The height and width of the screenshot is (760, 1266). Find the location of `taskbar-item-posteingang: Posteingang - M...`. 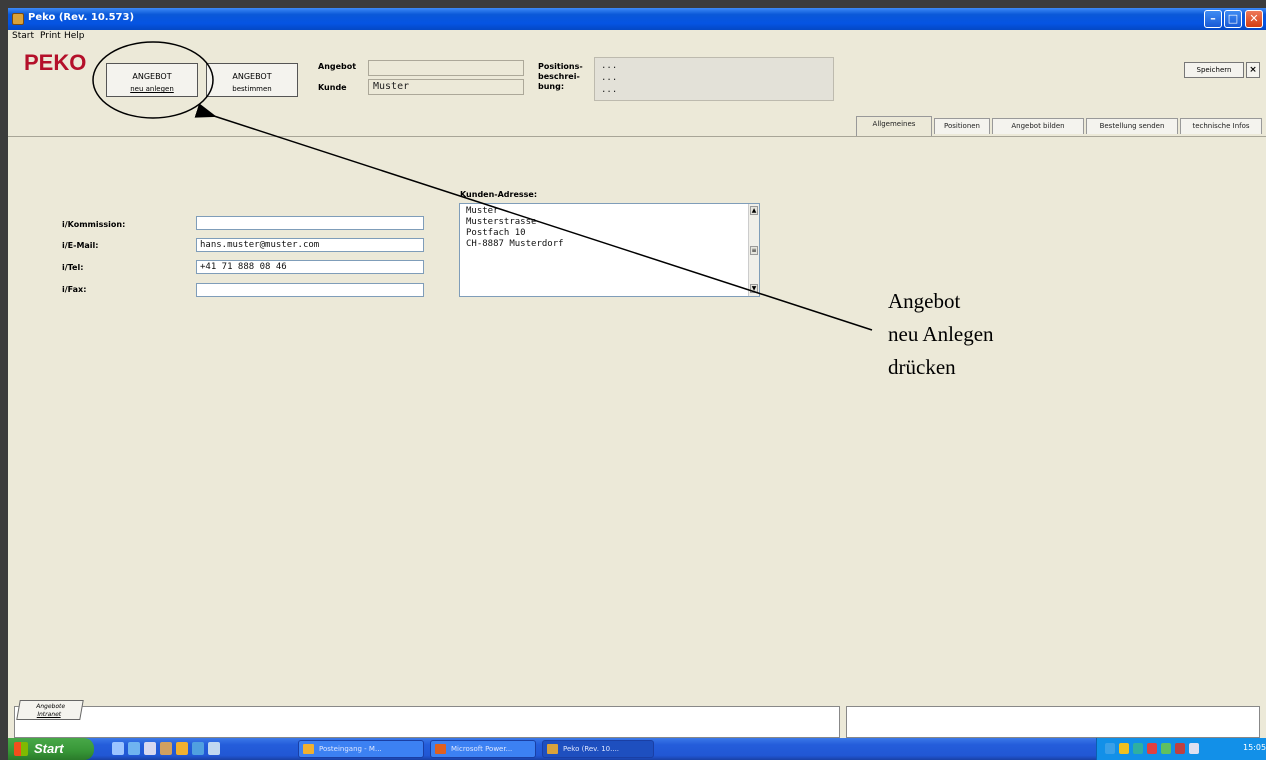

taskbar-item-posteingang: Posteingang - M... is located at coordinates (361, 749).